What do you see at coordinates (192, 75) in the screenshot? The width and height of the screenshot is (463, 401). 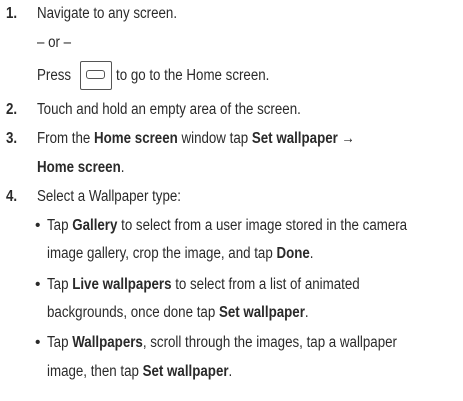 I see `press-suffix: to go to the Home screen.` at bounding box center [192, 75].